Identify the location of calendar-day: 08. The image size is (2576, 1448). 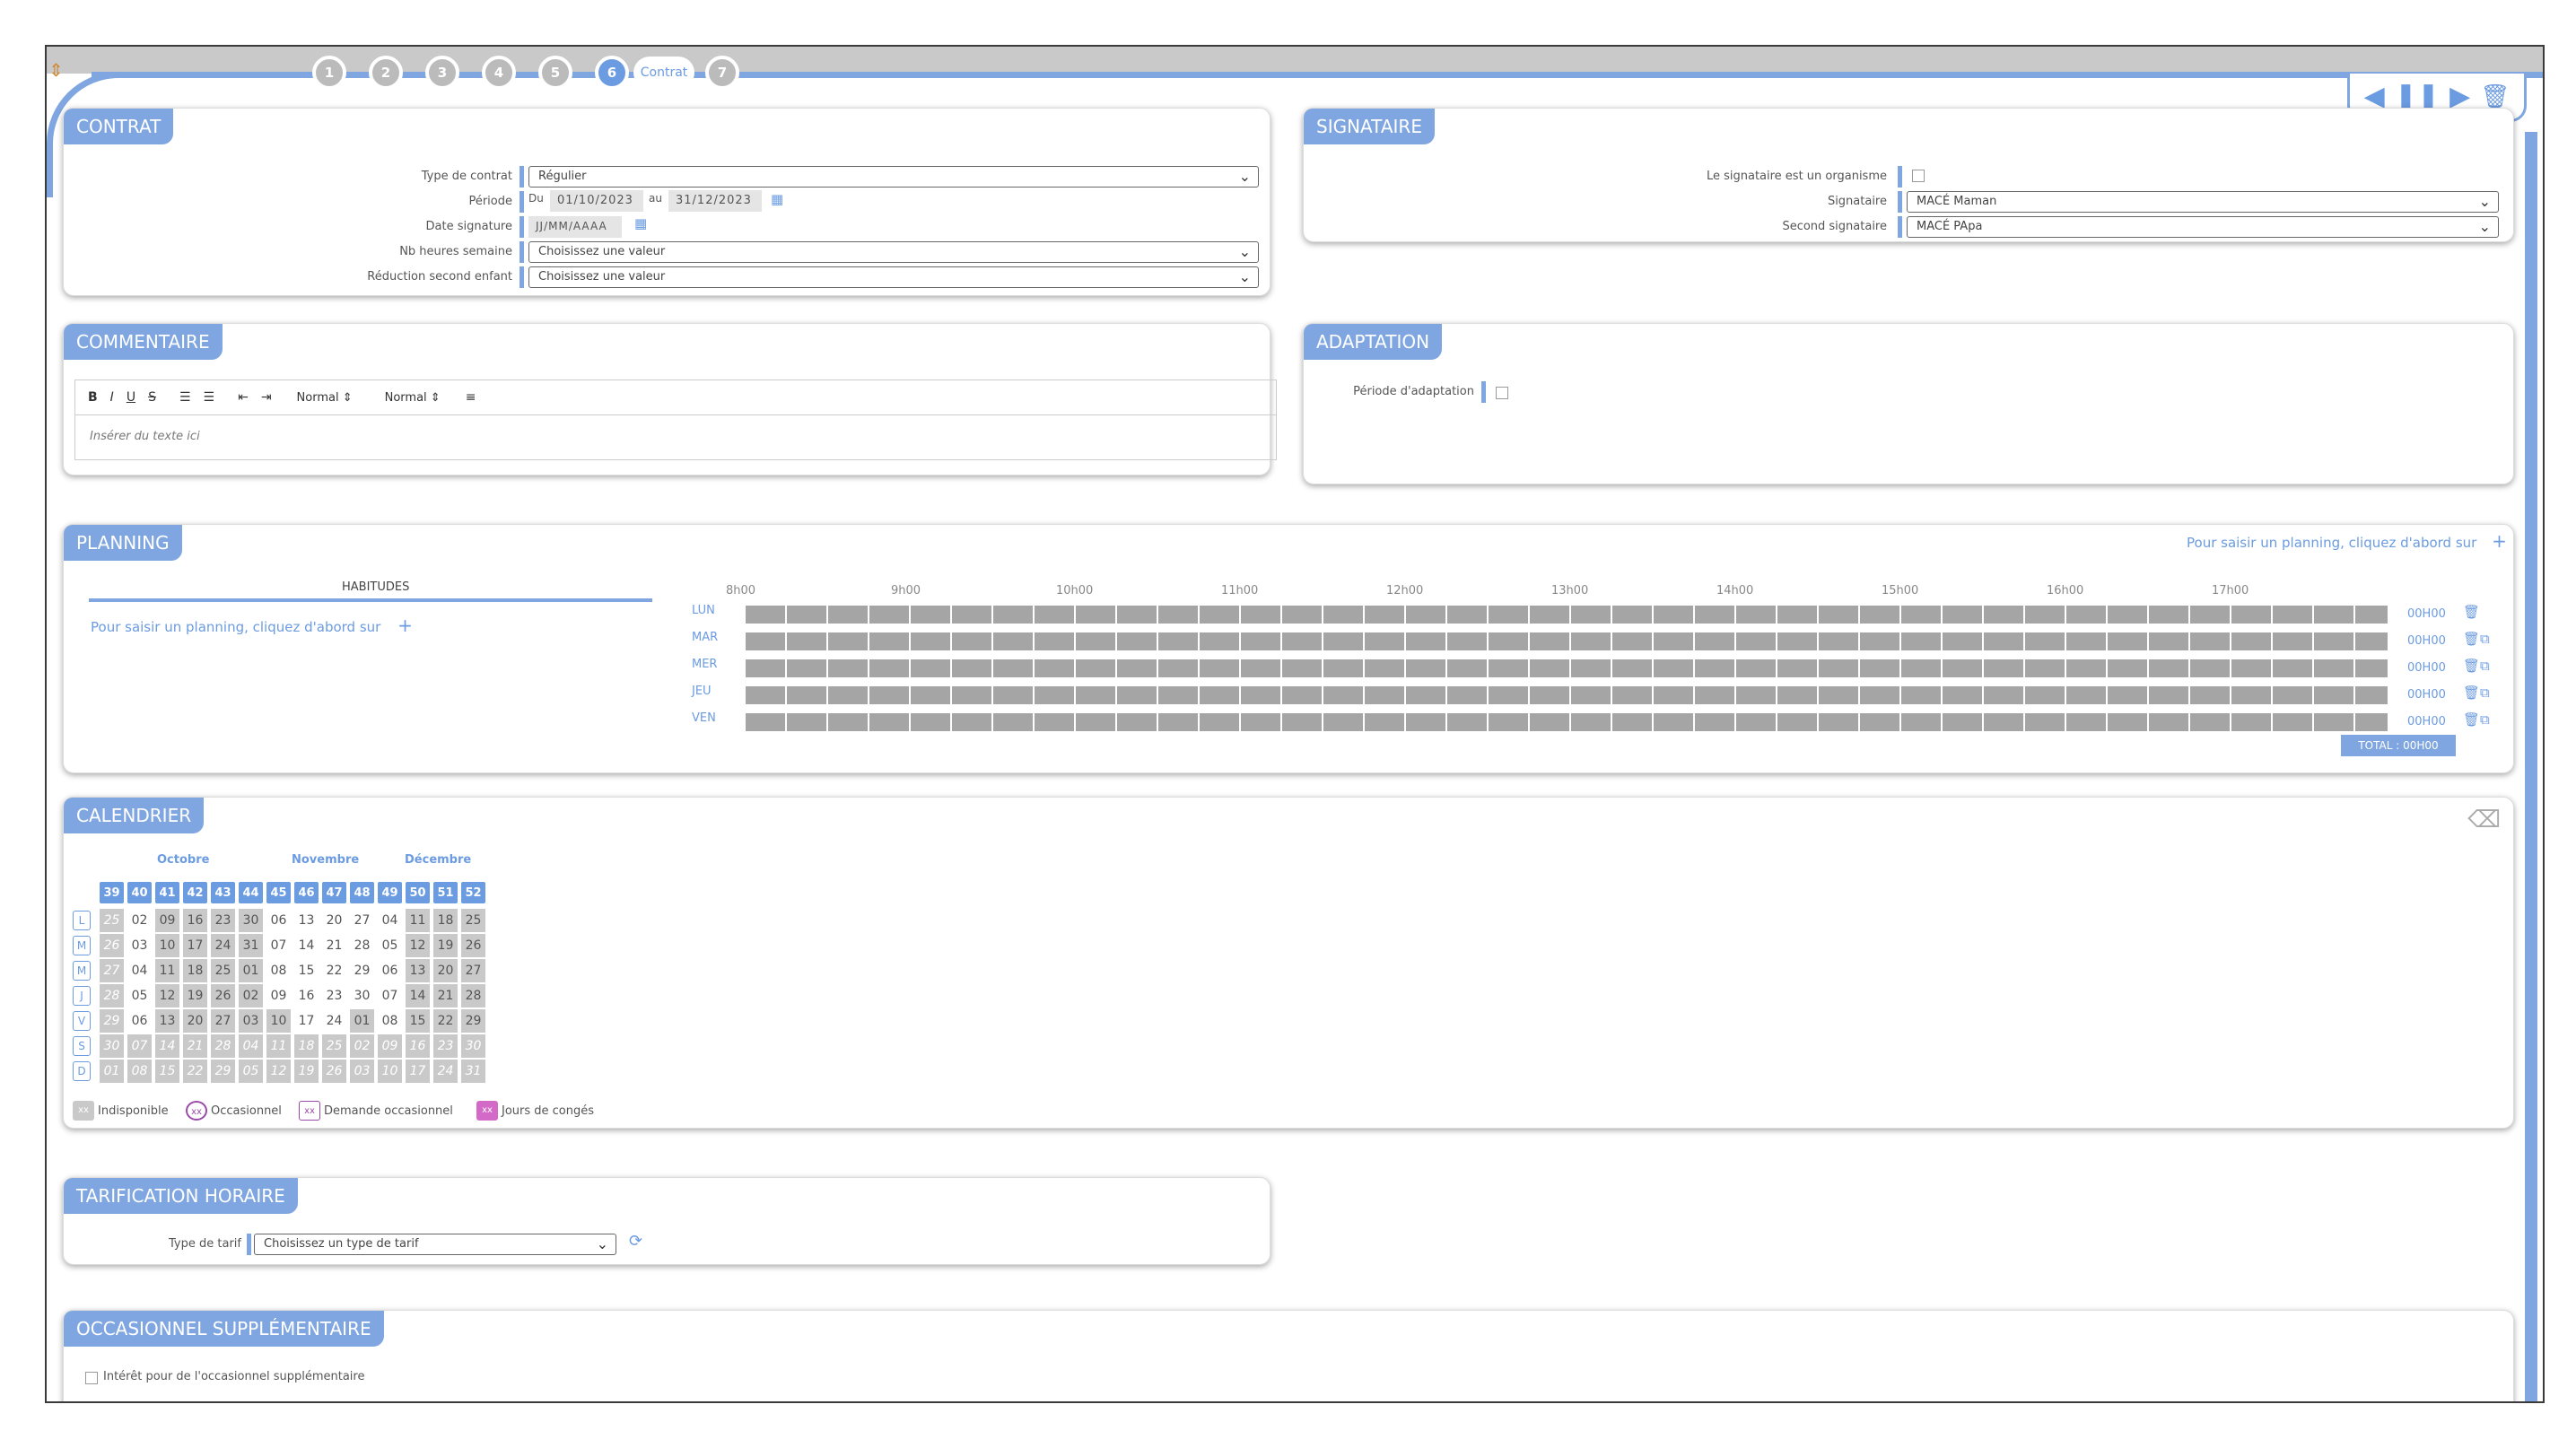
(139, 1071).